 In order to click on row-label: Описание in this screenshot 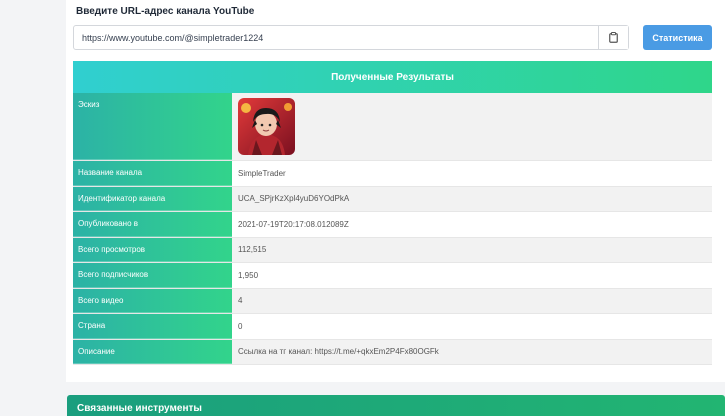, I will do `click(152, 351)`.